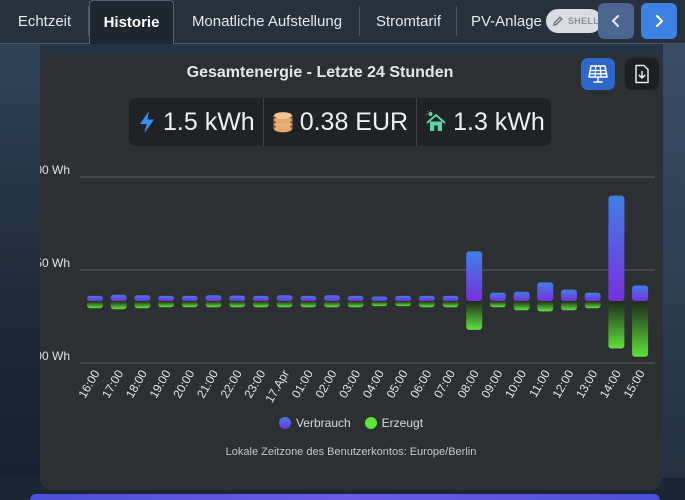  What do you see at coordinates (562, 383) in the screenshot?
I see `x-tick-label: 12:00` at bounding box center [562, 383].